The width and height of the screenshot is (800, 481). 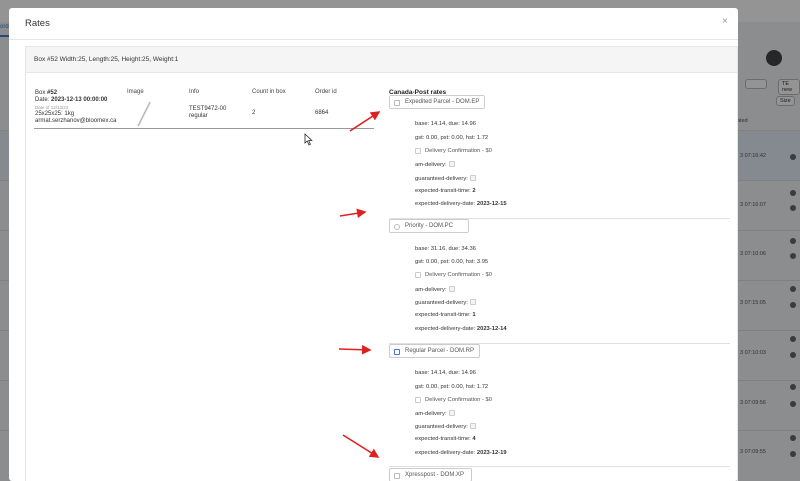 I want to click on annotation-arrows, so click(x=359, y=284).